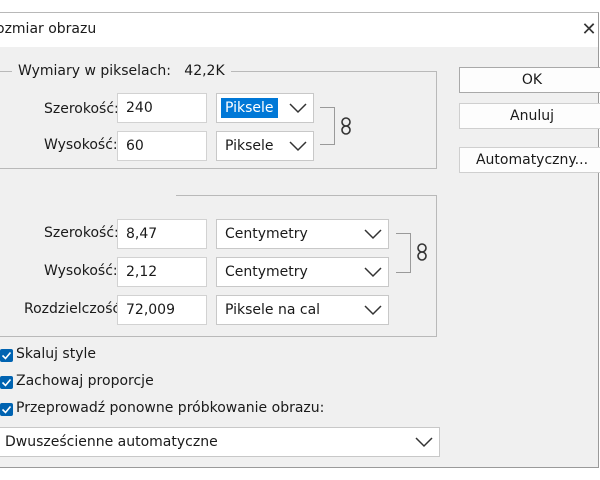  Describe the element at coordinates (88, 195) in the screenshot. I see `document-size-legend-gap` at that location.